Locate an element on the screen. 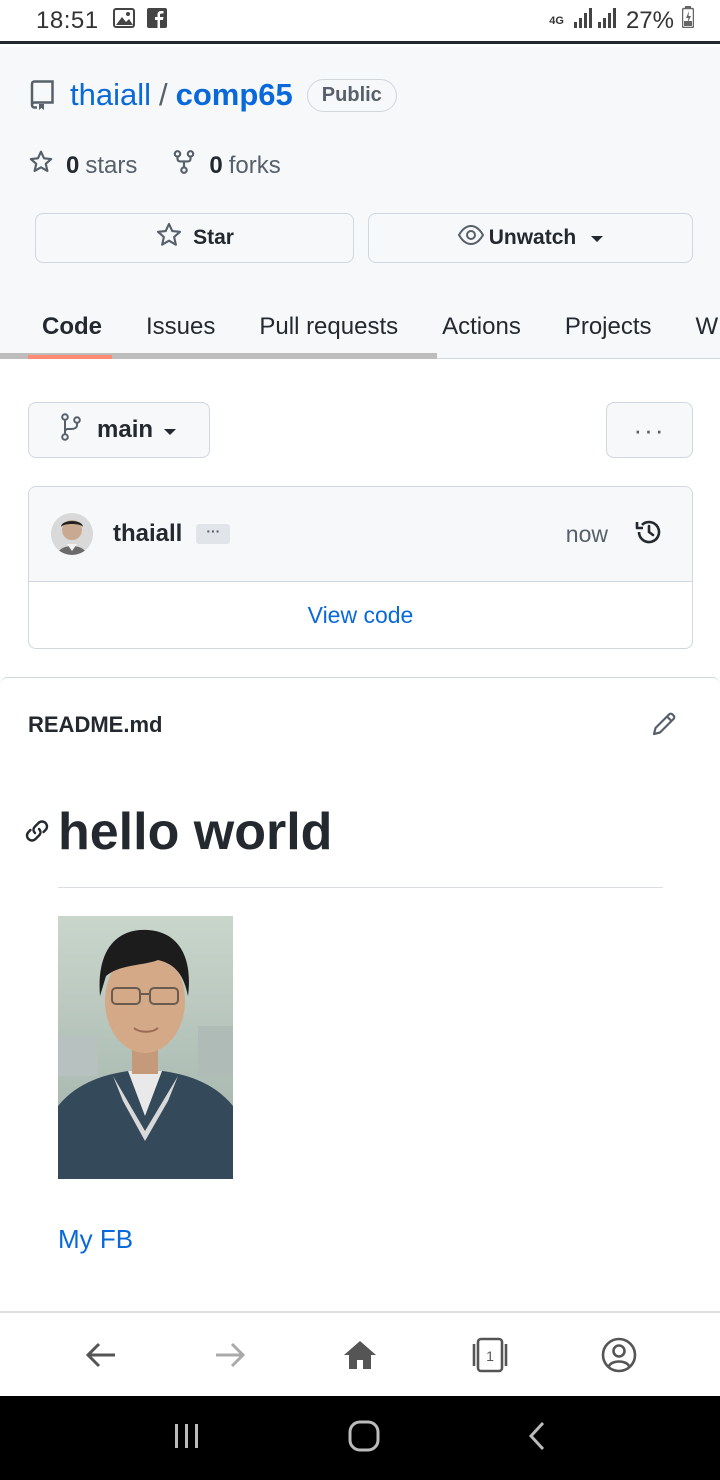 This screenshot has height=1480, width=720. tab-pull-requests: Pull requests is located at coordinates (328, 327).